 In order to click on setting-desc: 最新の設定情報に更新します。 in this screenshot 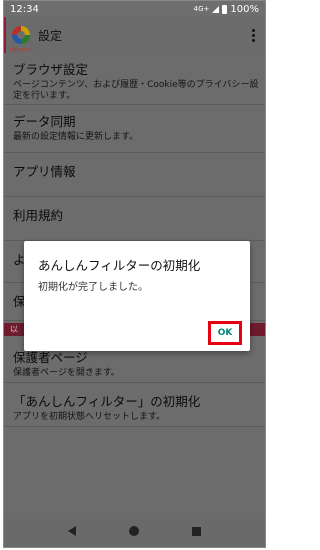, I will do `click(76, 137)`.